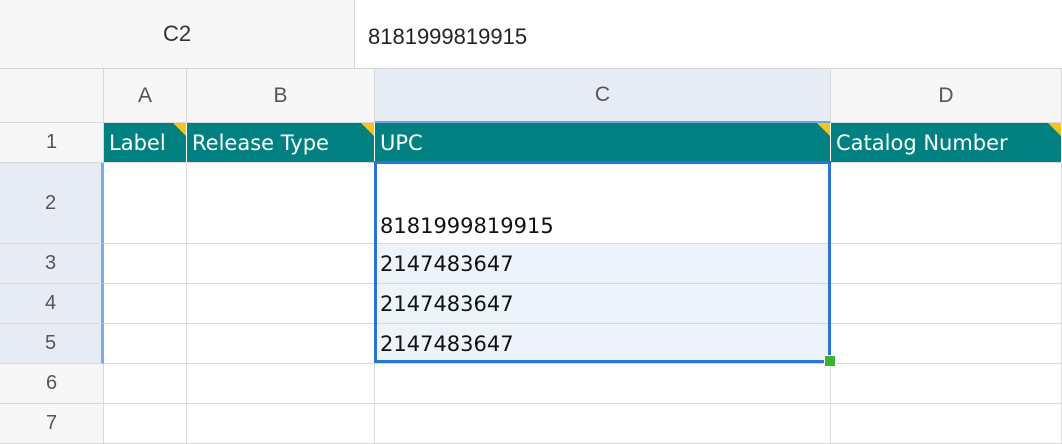  I want to click on header-release-type-text: Release Type, so click(260, 142).